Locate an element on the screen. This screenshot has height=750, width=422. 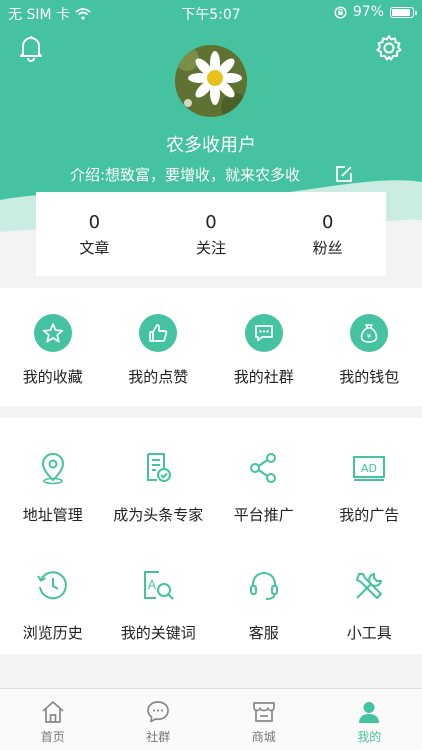
tools-label: 小工具 is located at coordinates (369, 633).